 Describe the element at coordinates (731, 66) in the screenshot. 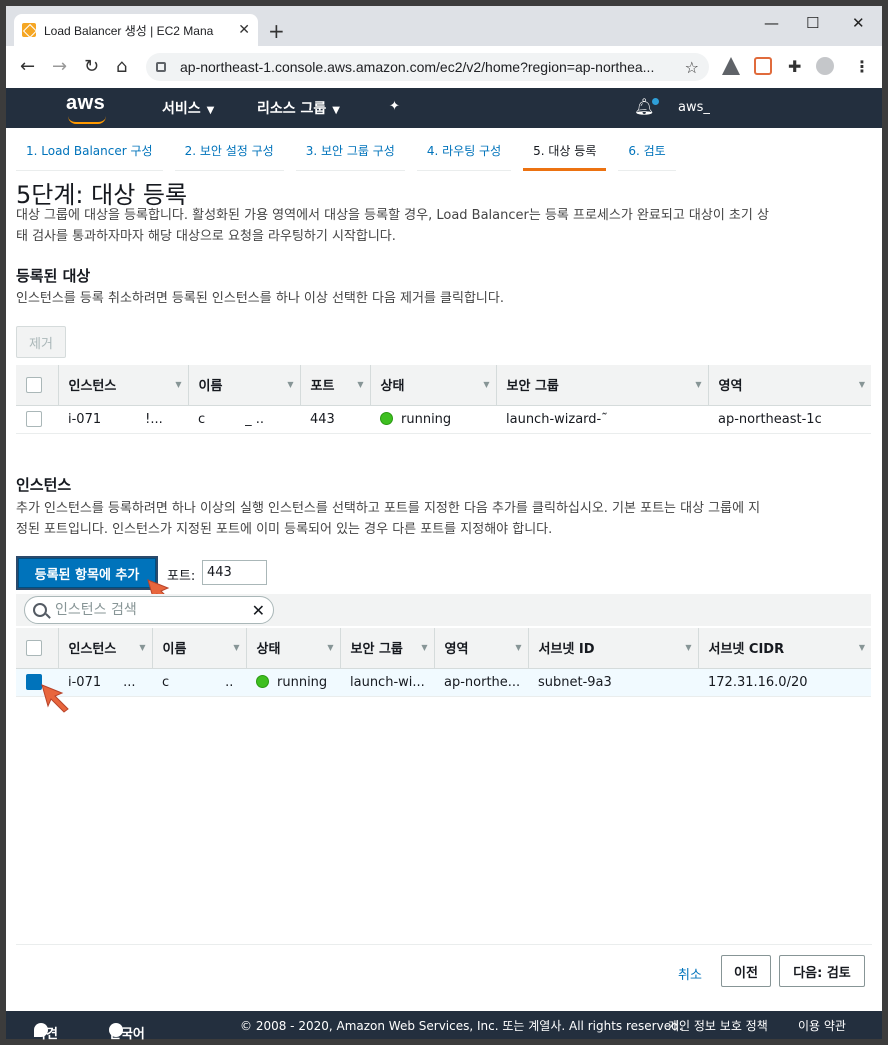

I see `drive-icon` at that location.